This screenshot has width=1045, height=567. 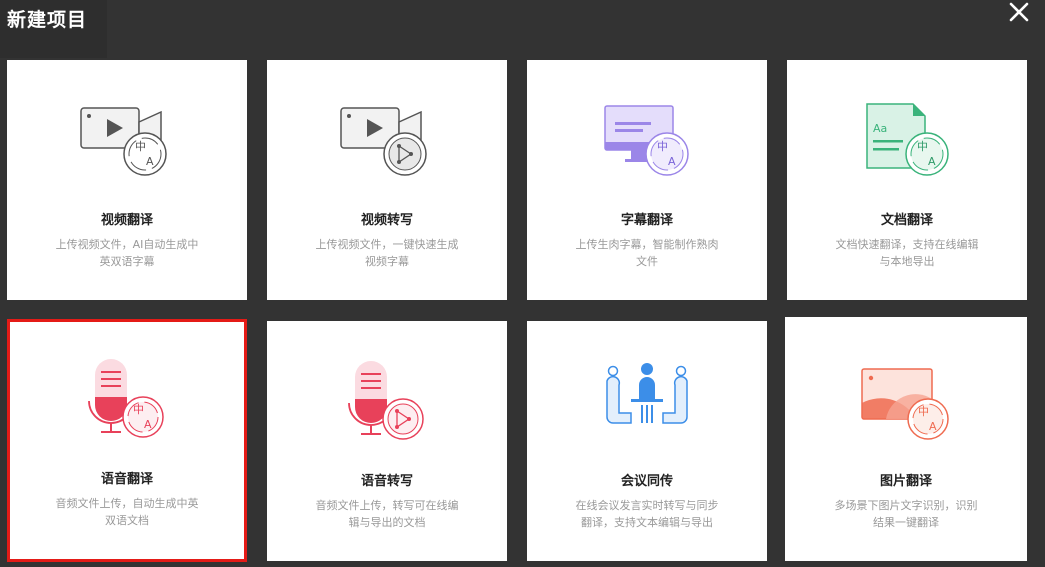 I want to click on card-description: 音频文件上传，转写可在线编辑与导出的文档, so click(x=387, y=514).